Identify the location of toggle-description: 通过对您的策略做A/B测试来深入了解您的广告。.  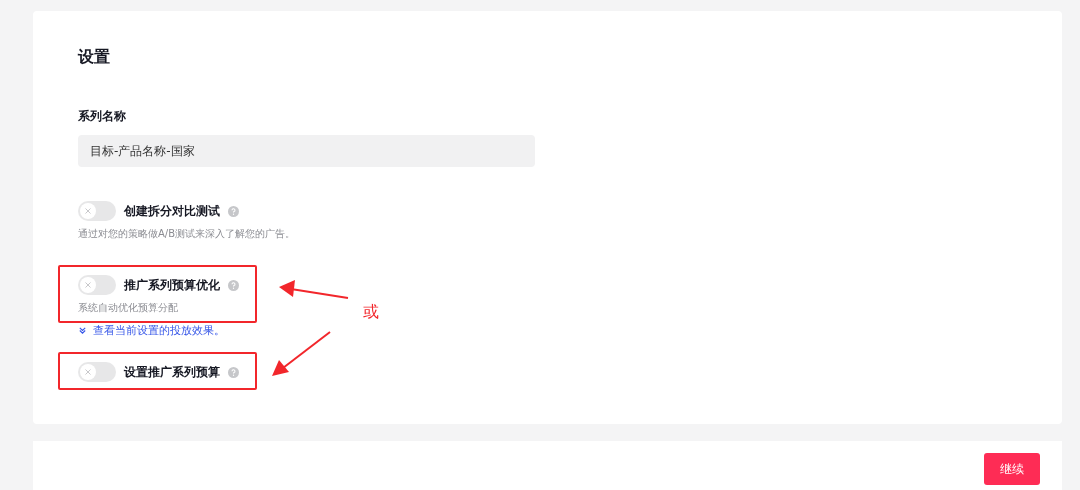
(187, 234).